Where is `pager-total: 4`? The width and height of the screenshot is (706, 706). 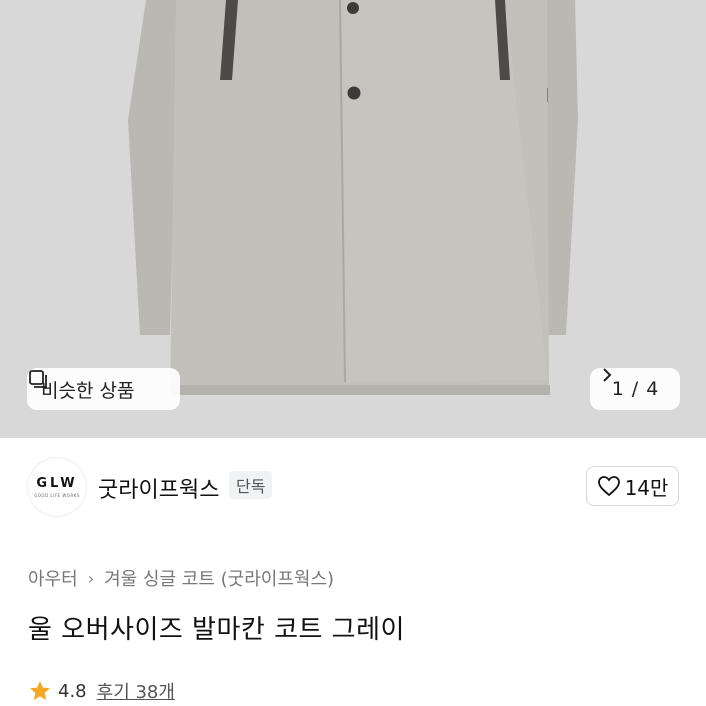
pager-total: 4 is located at coordinates (652, 389).